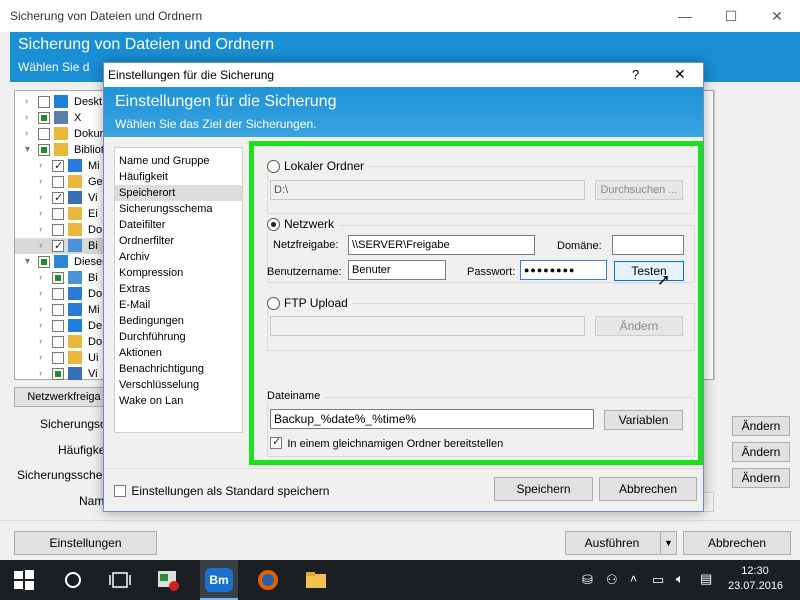 This screenshot has width=800, height=600. What do you see at coordinates (761, 478) in the screenshot?
I see `sicherungsschema-change-button: Ändern` at bounding box center [761, 478].